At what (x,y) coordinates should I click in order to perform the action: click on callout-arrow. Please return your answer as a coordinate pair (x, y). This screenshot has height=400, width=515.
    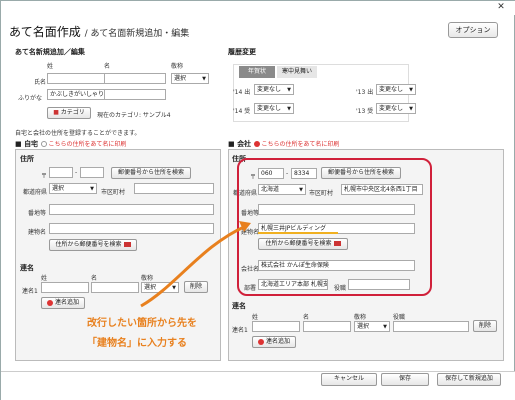
    Looking at the image, I should click on (195, 264).